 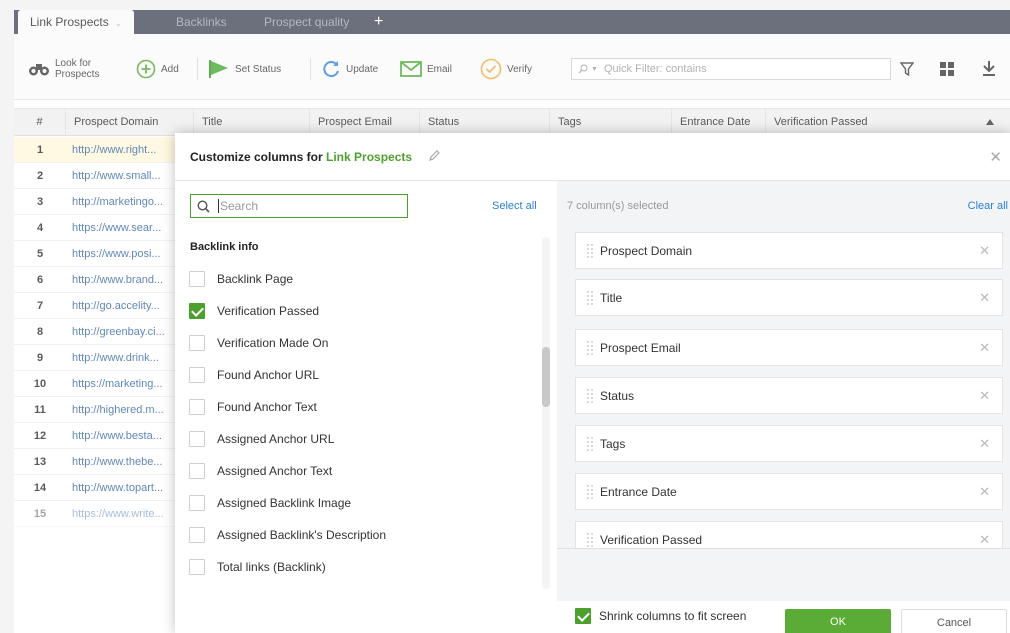 I want to click on column-option: Assigned Anchor URL, so click(x=261, y=439).